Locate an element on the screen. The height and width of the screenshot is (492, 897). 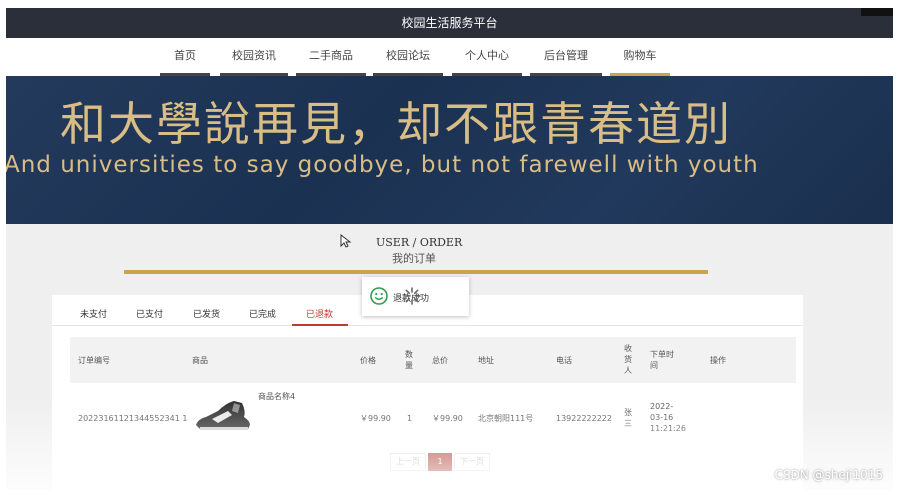
refund-success-toast: 退款成功 is located at coordinates (415, 296).